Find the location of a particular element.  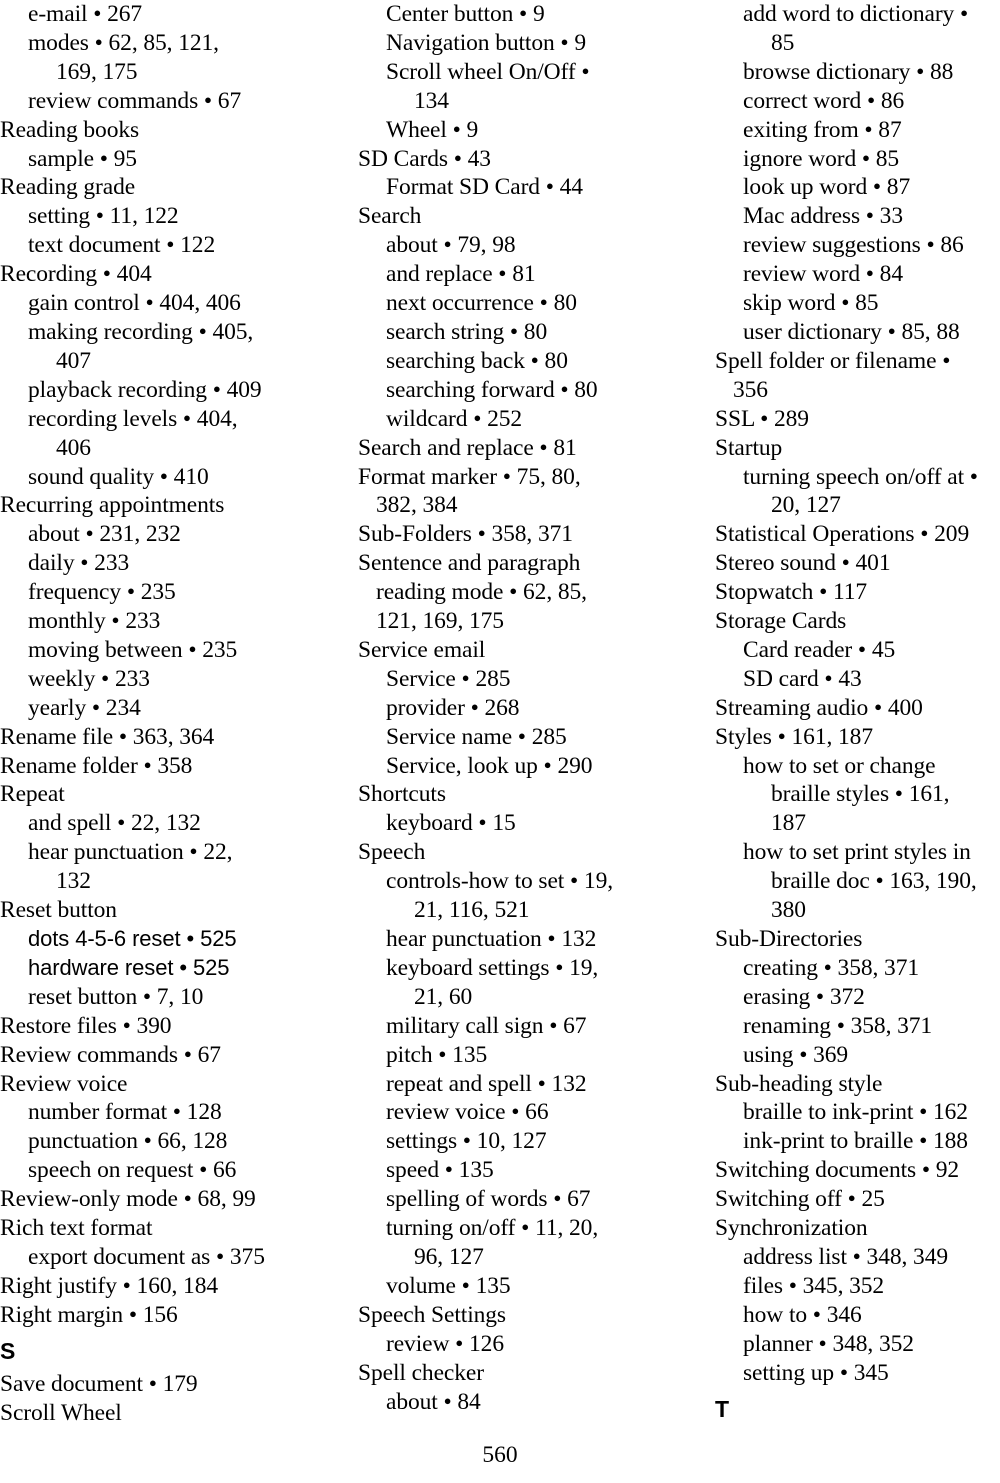

index-entry-line: how to set print styles in is located at coordinates (857, 852).